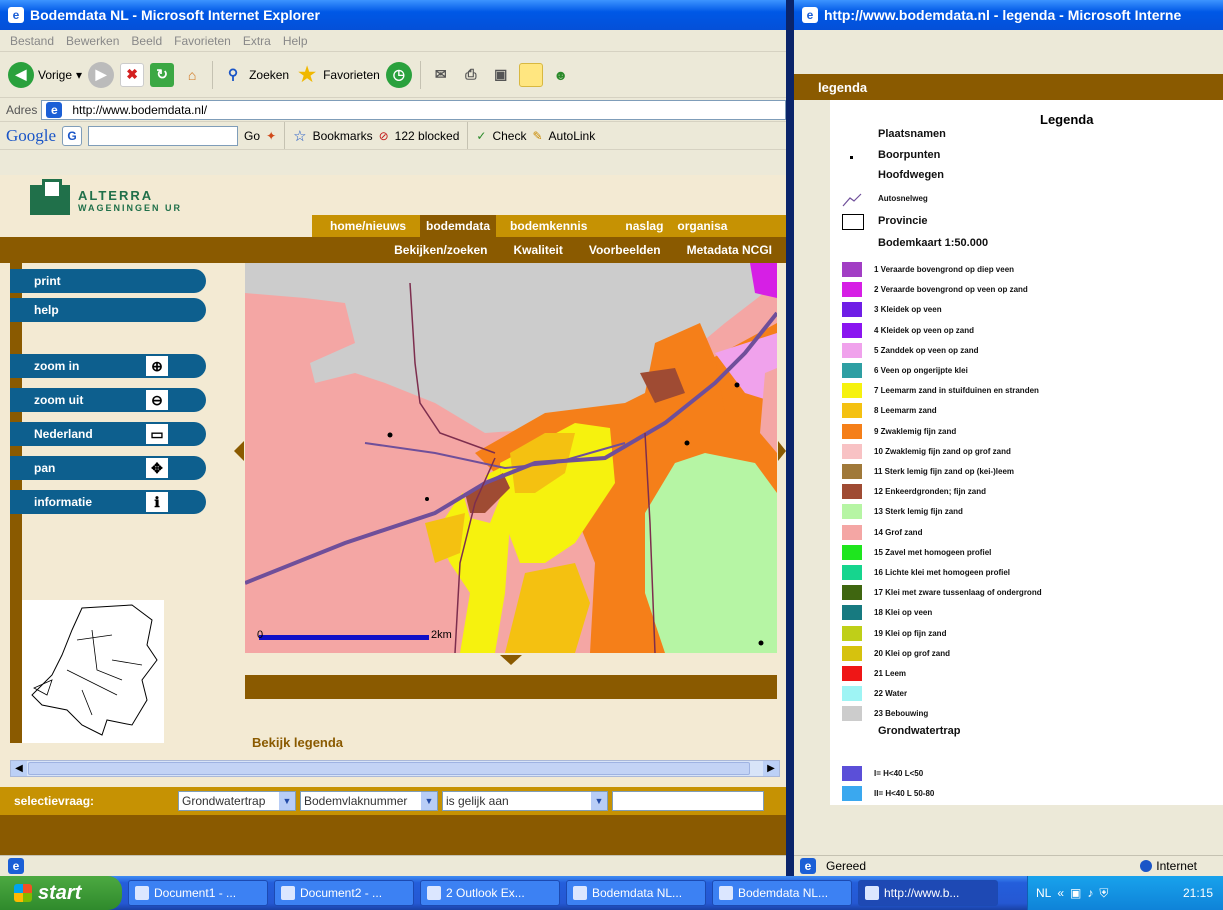  I want to click on scroll-left-arrow: ◀, so click(19, 768).